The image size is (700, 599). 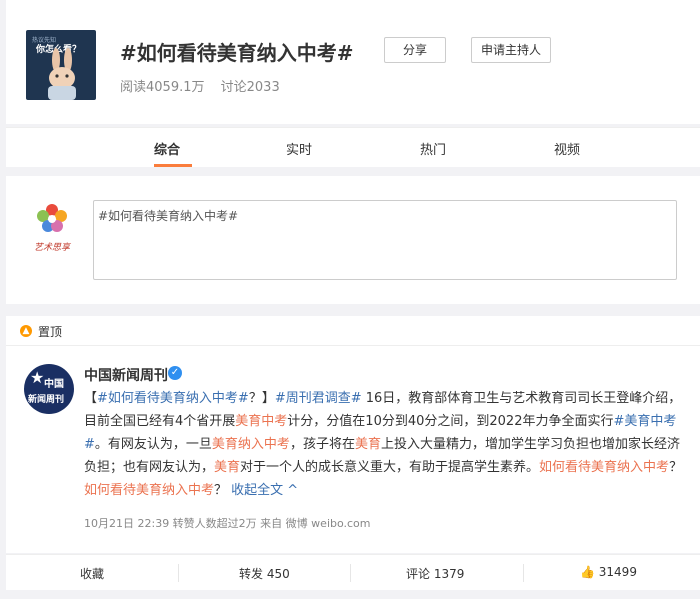 I want to click on topic-cover-image: 热议先知 你怎么看？, so click(x=61, y=65).